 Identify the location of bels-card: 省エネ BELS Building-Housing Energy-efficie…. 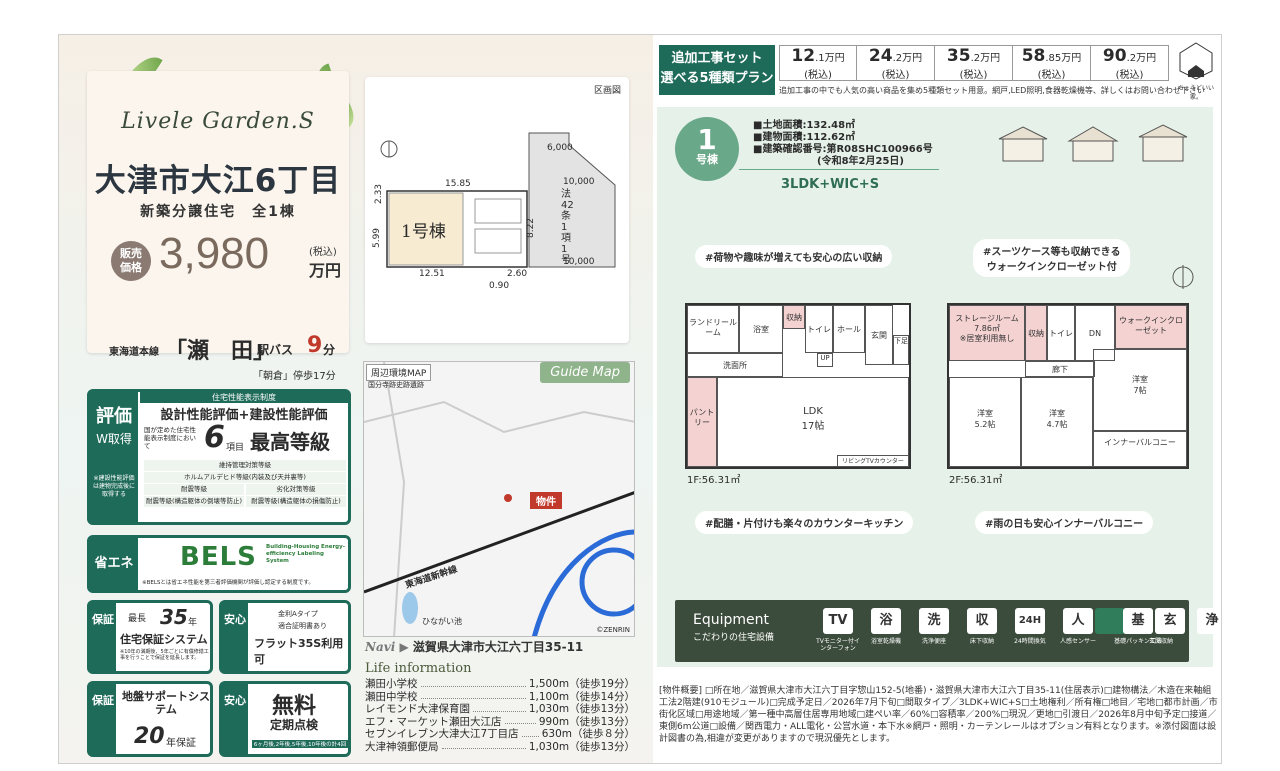
(219, 564).